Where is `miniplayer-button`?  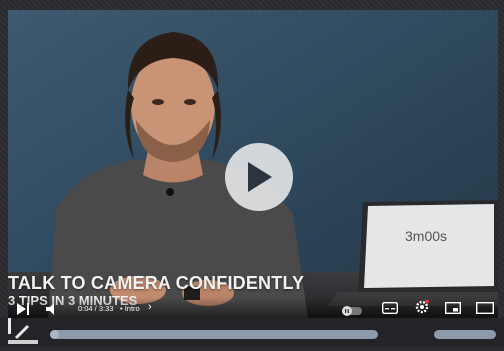
miniplayer-button is located at coordinates (453, 309).